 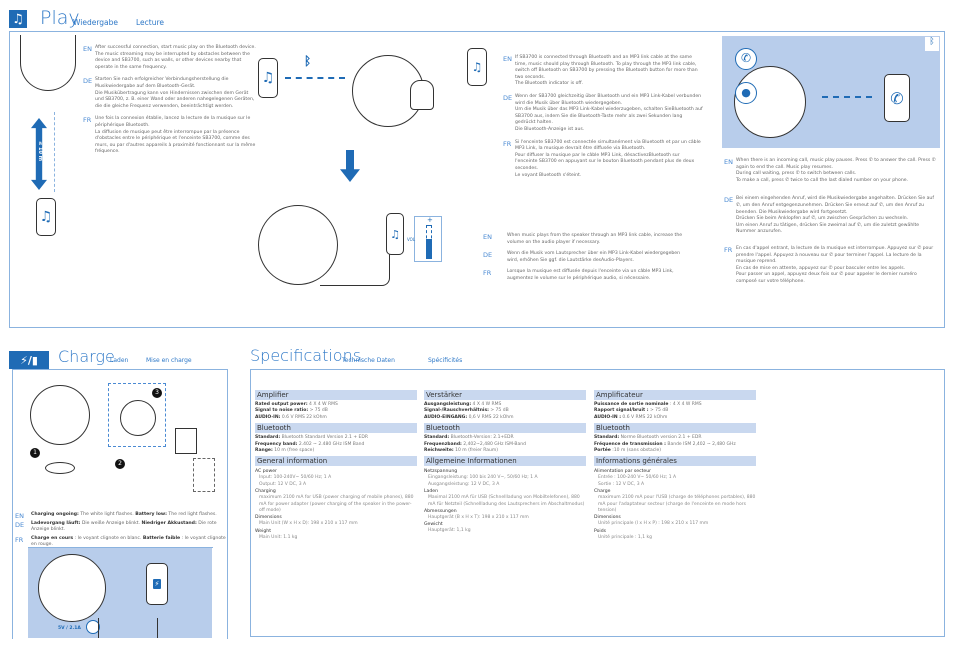 I want to click on signal-waves-icon, so click(x=59, y=152).